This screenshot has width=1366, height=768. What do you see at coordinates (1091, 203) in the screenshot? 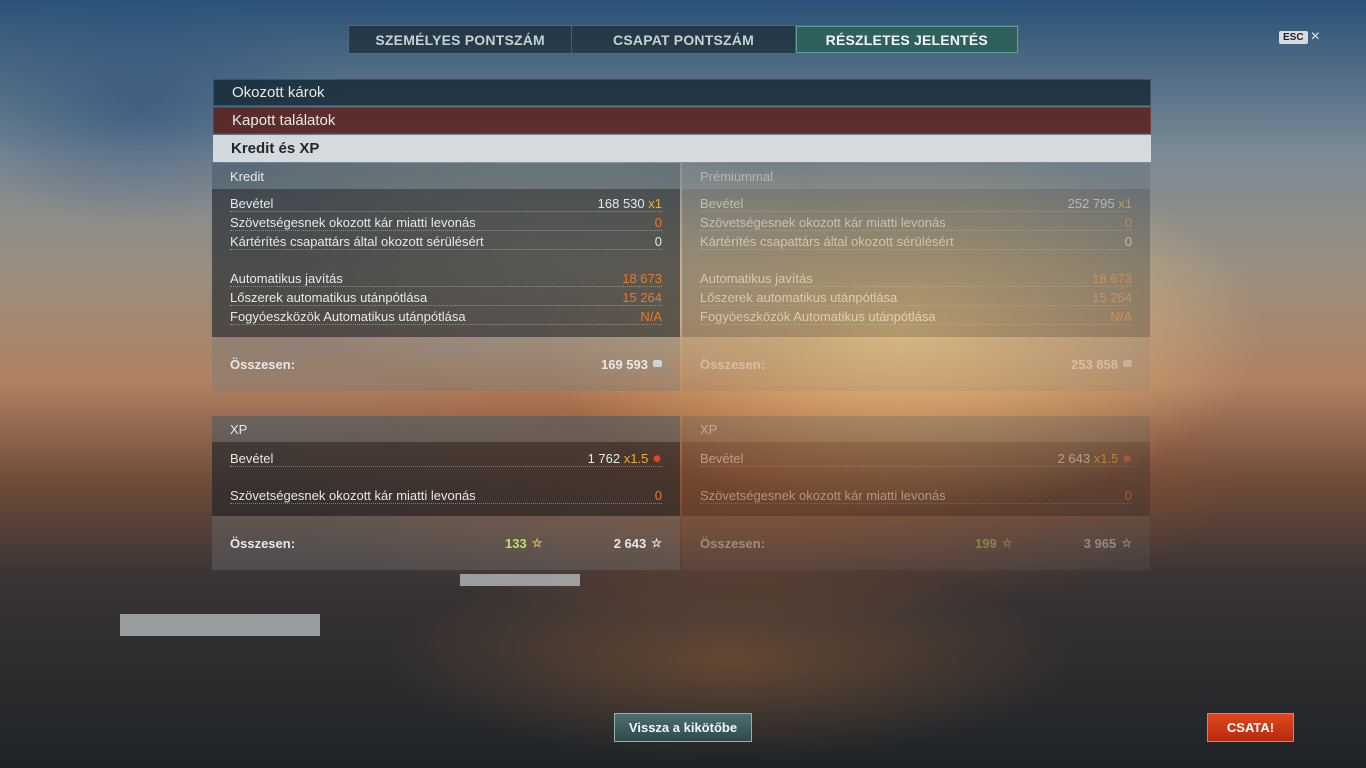
I see `row-value: 252 795` at bounding box center [1091, 203].